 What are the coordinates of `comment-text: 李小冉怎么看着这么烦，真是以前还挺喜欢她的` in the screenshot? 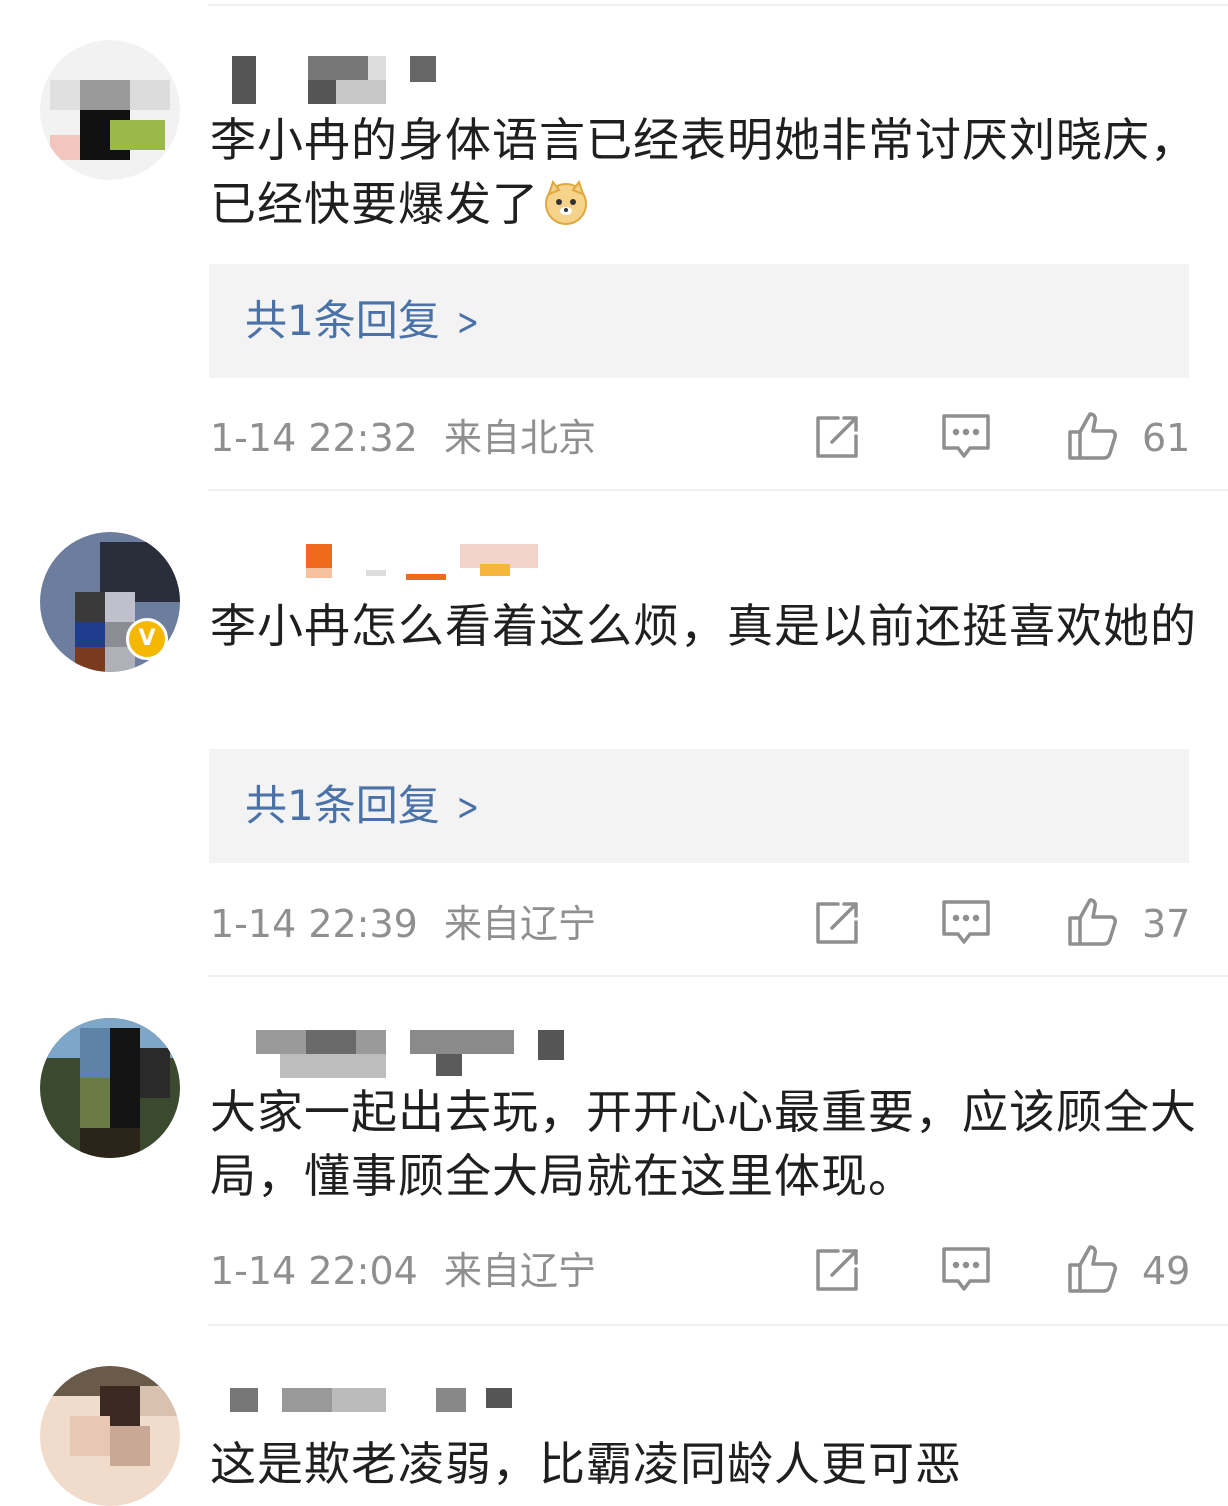 It's located at (703, 626).